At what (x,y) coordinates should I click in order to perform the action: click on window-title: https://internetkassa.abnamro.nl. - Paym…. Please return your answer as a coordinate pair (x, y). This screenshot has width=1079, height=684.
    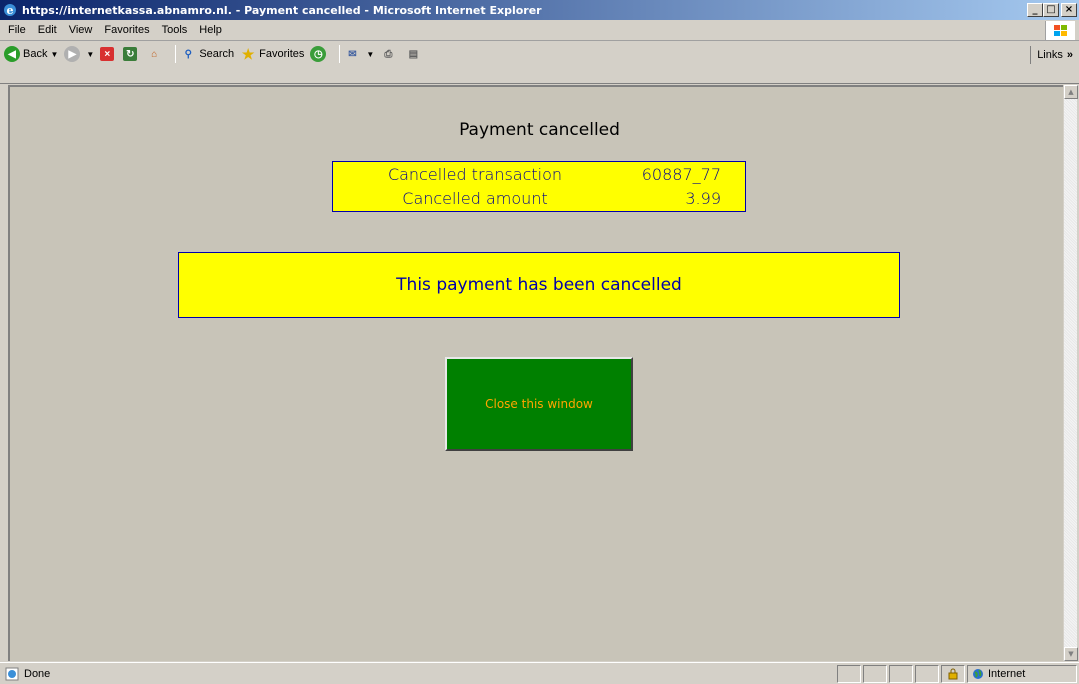
    Looking at the image, I should click on (282, 10).